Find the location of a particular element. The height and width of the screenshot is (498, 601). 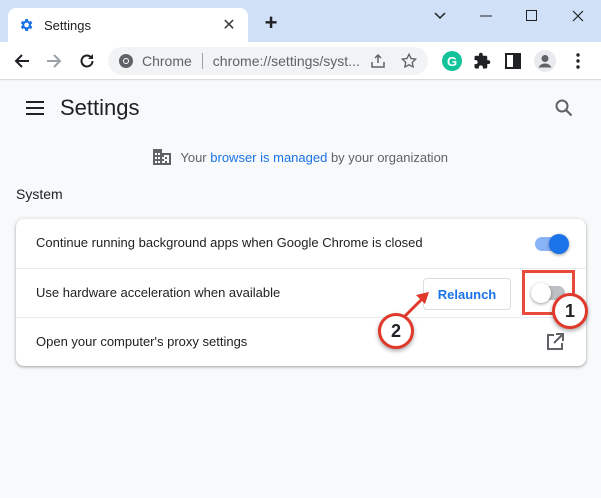

extensions-puzzle-icon is located at coordinates (482, 61).